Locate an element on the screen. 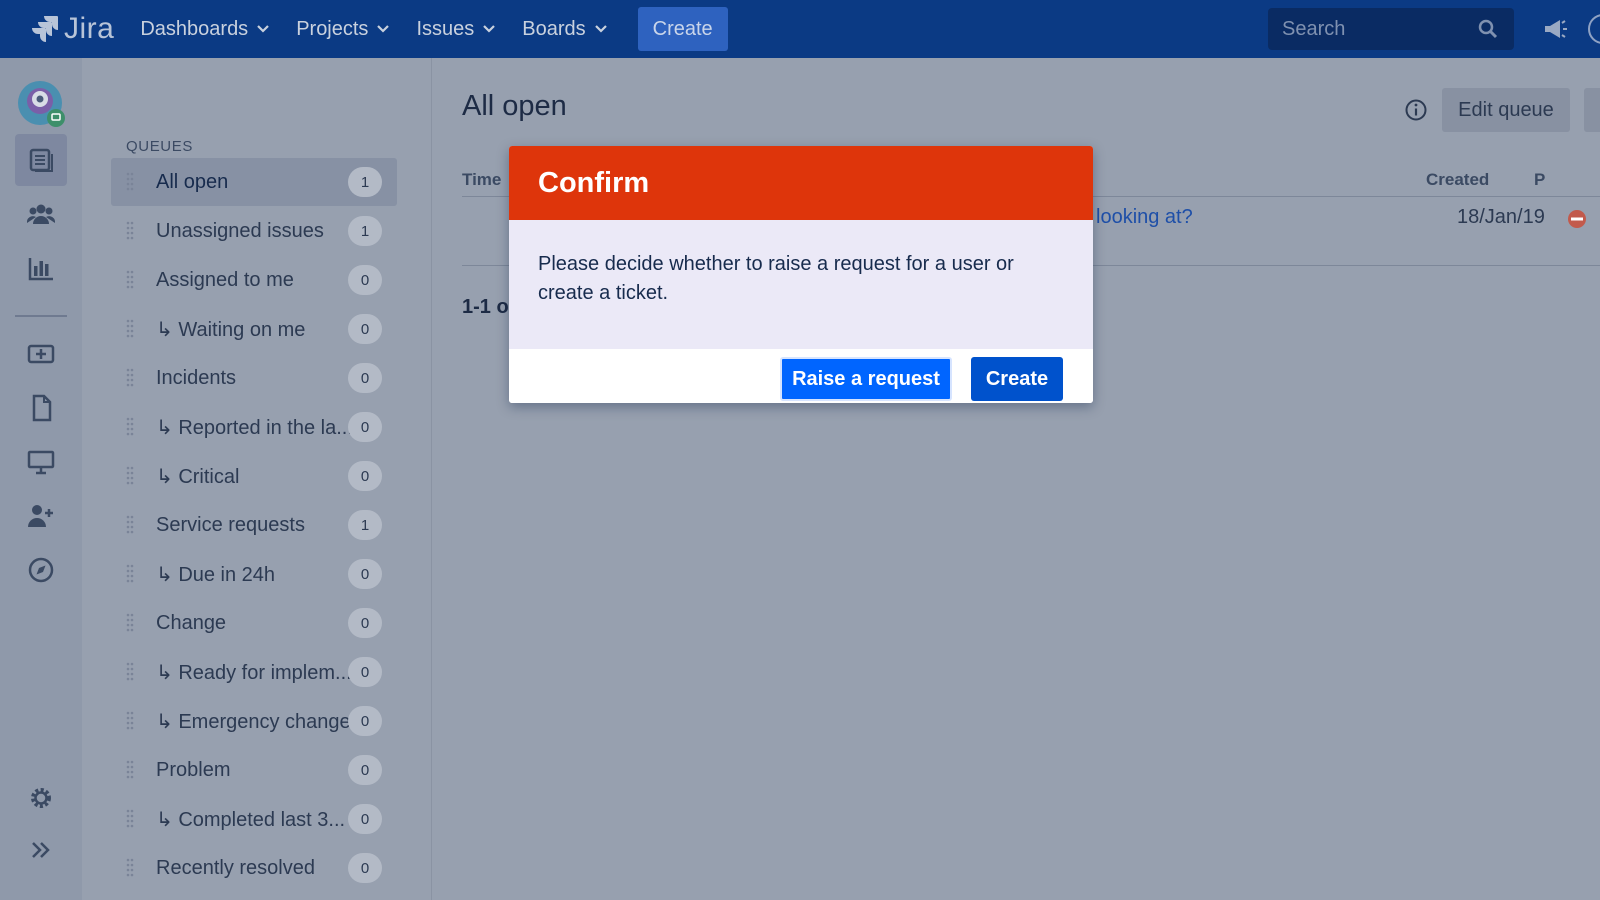 The image size is (1600, 900). add-item-icon is located at coordinates (41, 354).